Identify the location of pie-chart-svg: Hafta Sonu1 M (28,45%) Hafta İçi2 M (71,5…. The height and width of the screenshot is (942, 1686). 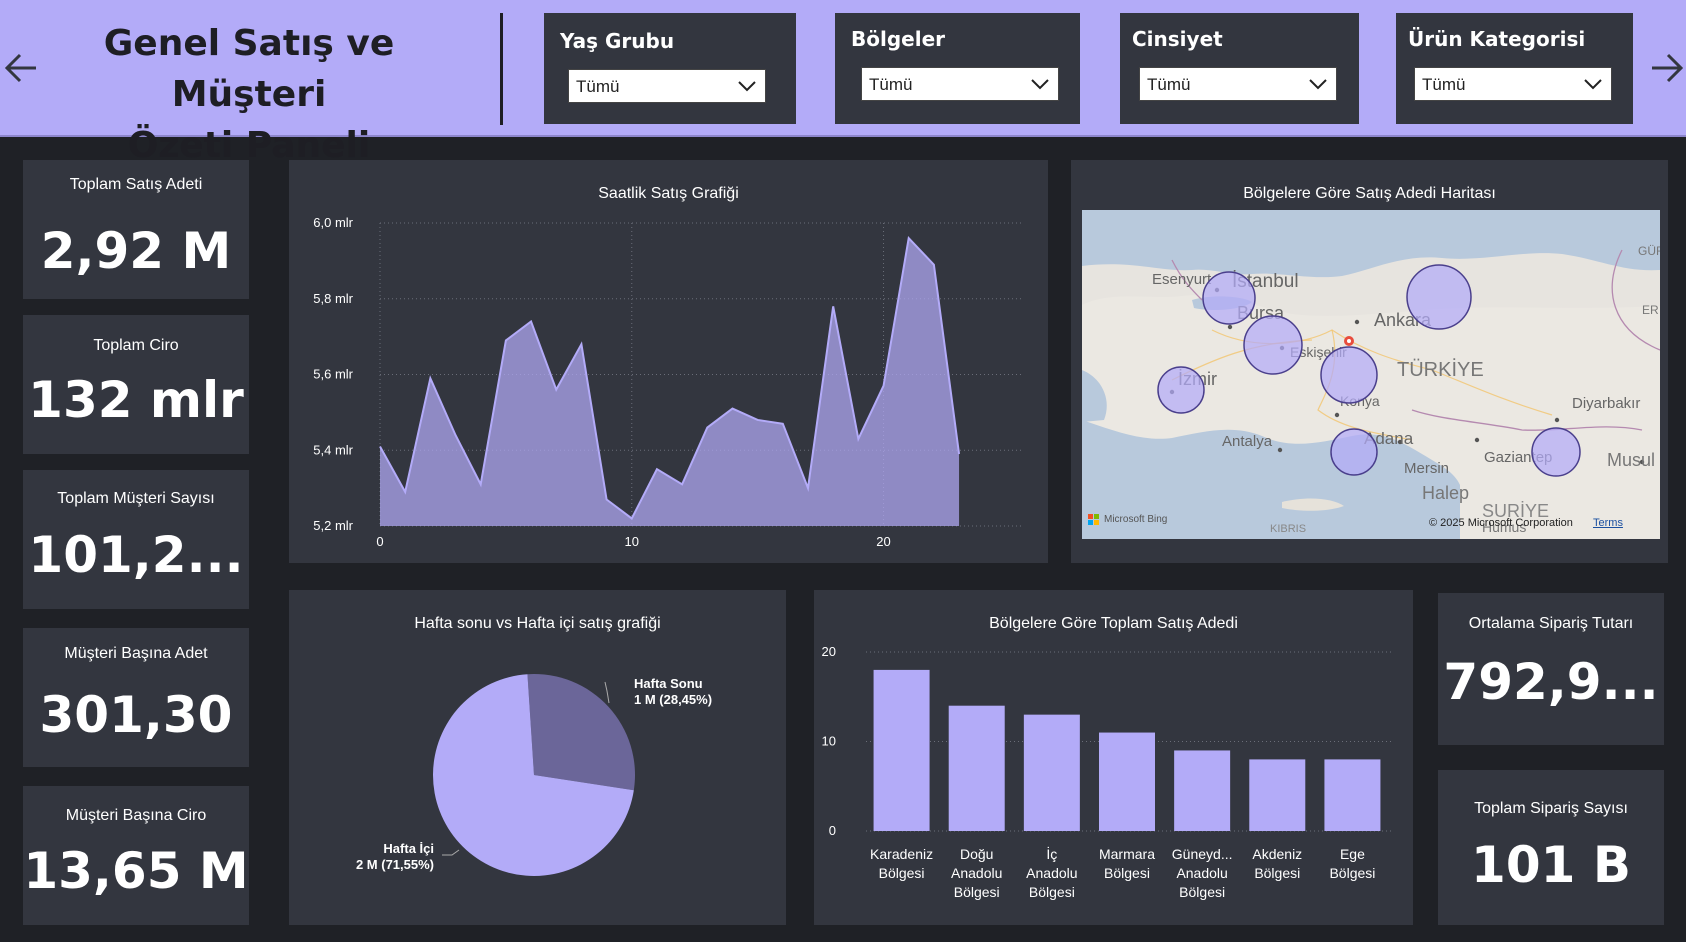
(534, 775).